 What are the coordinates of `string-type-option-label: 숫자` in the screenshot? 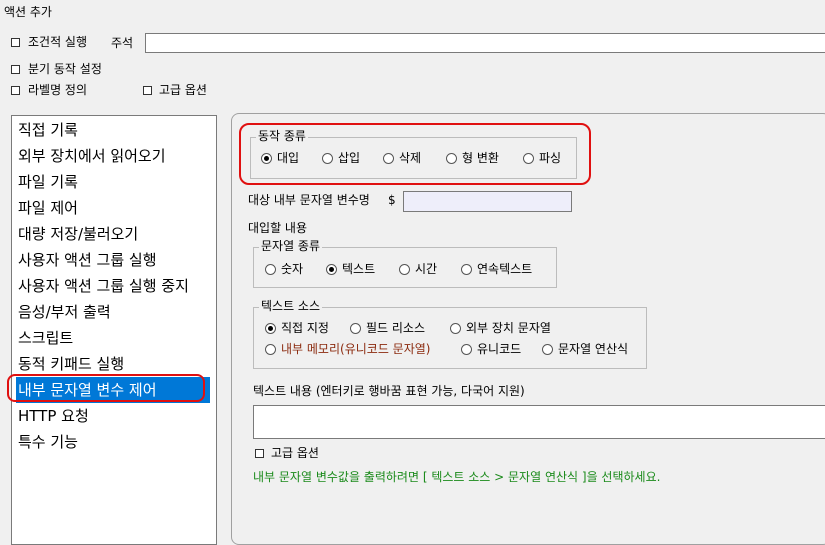 It's located at (292, 269).